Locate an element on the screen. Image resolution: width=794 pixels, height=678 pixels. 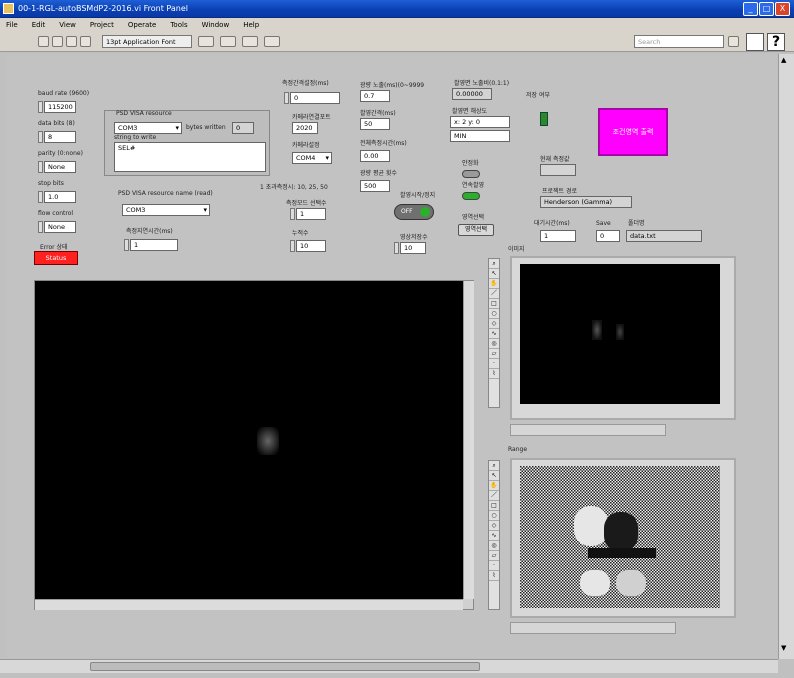
abort-icon is located at coordinates (71, 41).